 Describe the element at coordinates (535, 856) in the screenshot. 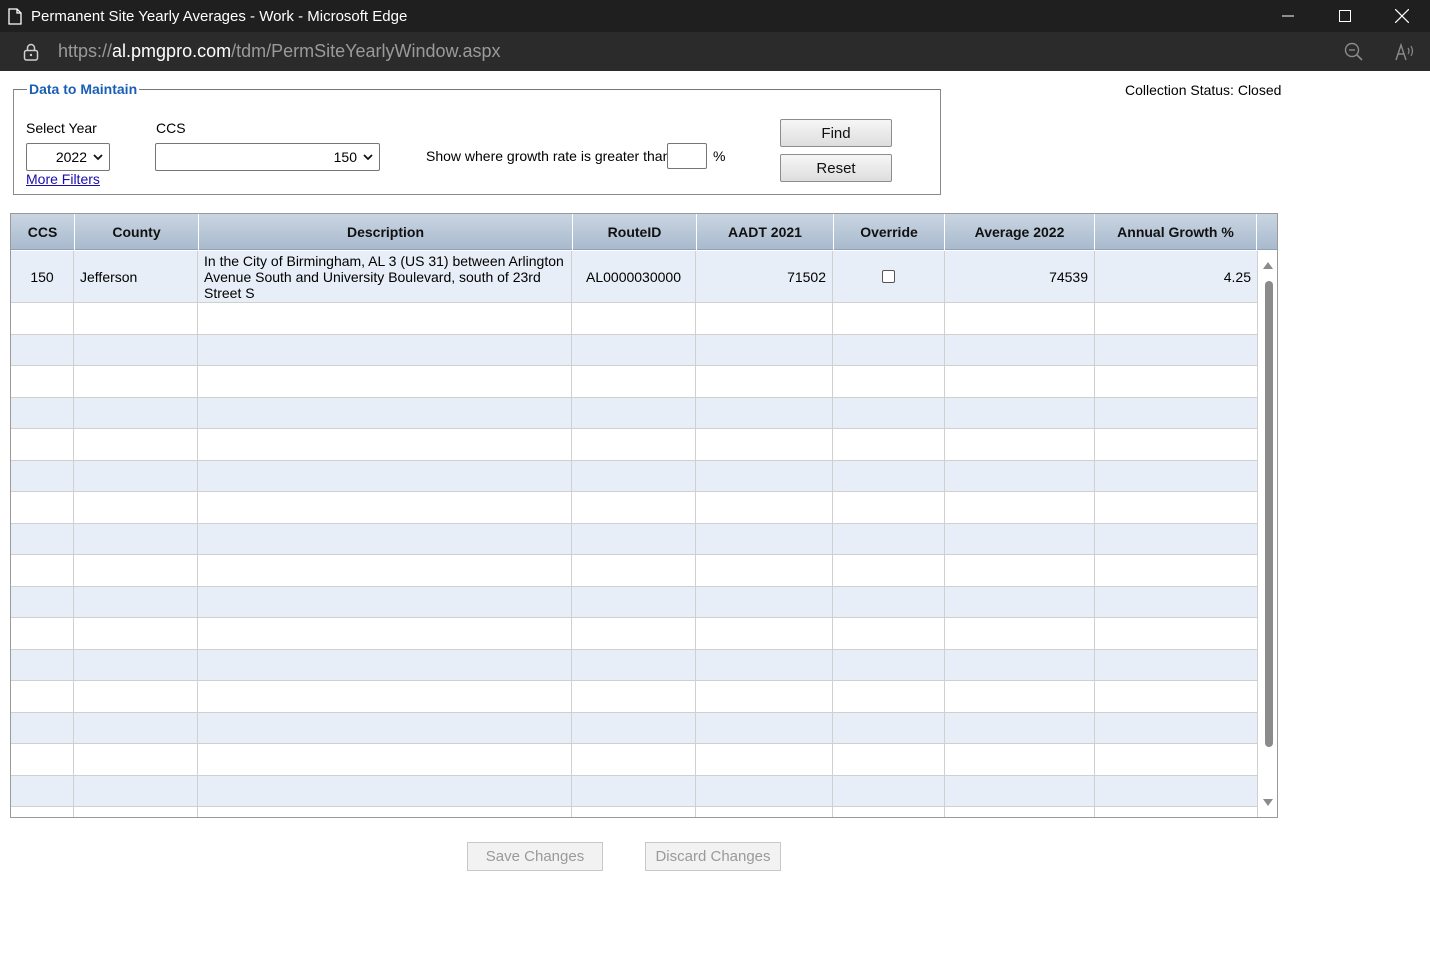

I see `save-changes-button: Save Changes` at that location.